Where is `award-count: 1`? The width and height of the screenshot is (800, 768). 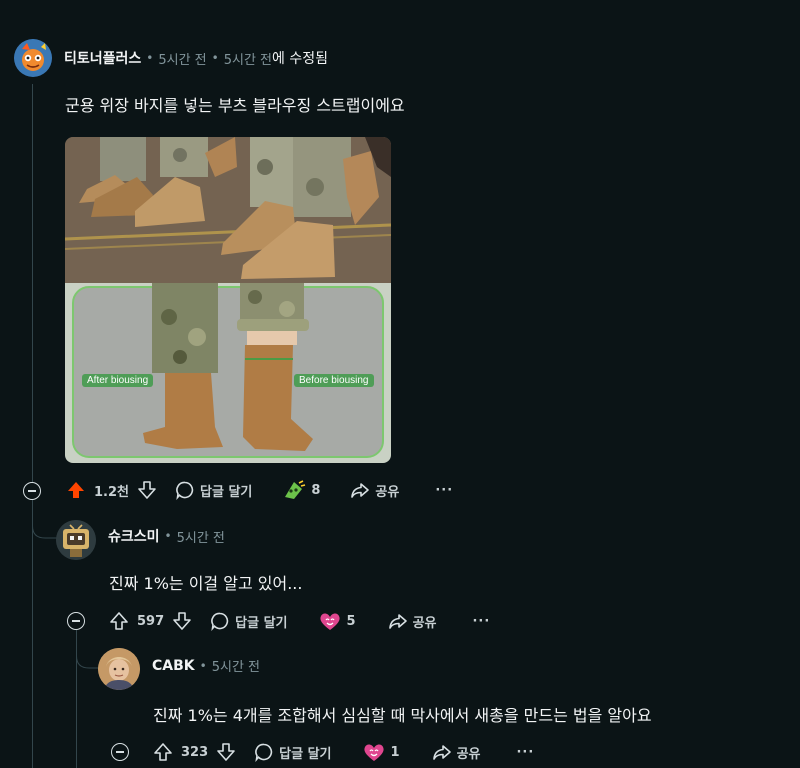 award-count: 1 is located at coordinates (395, 752).